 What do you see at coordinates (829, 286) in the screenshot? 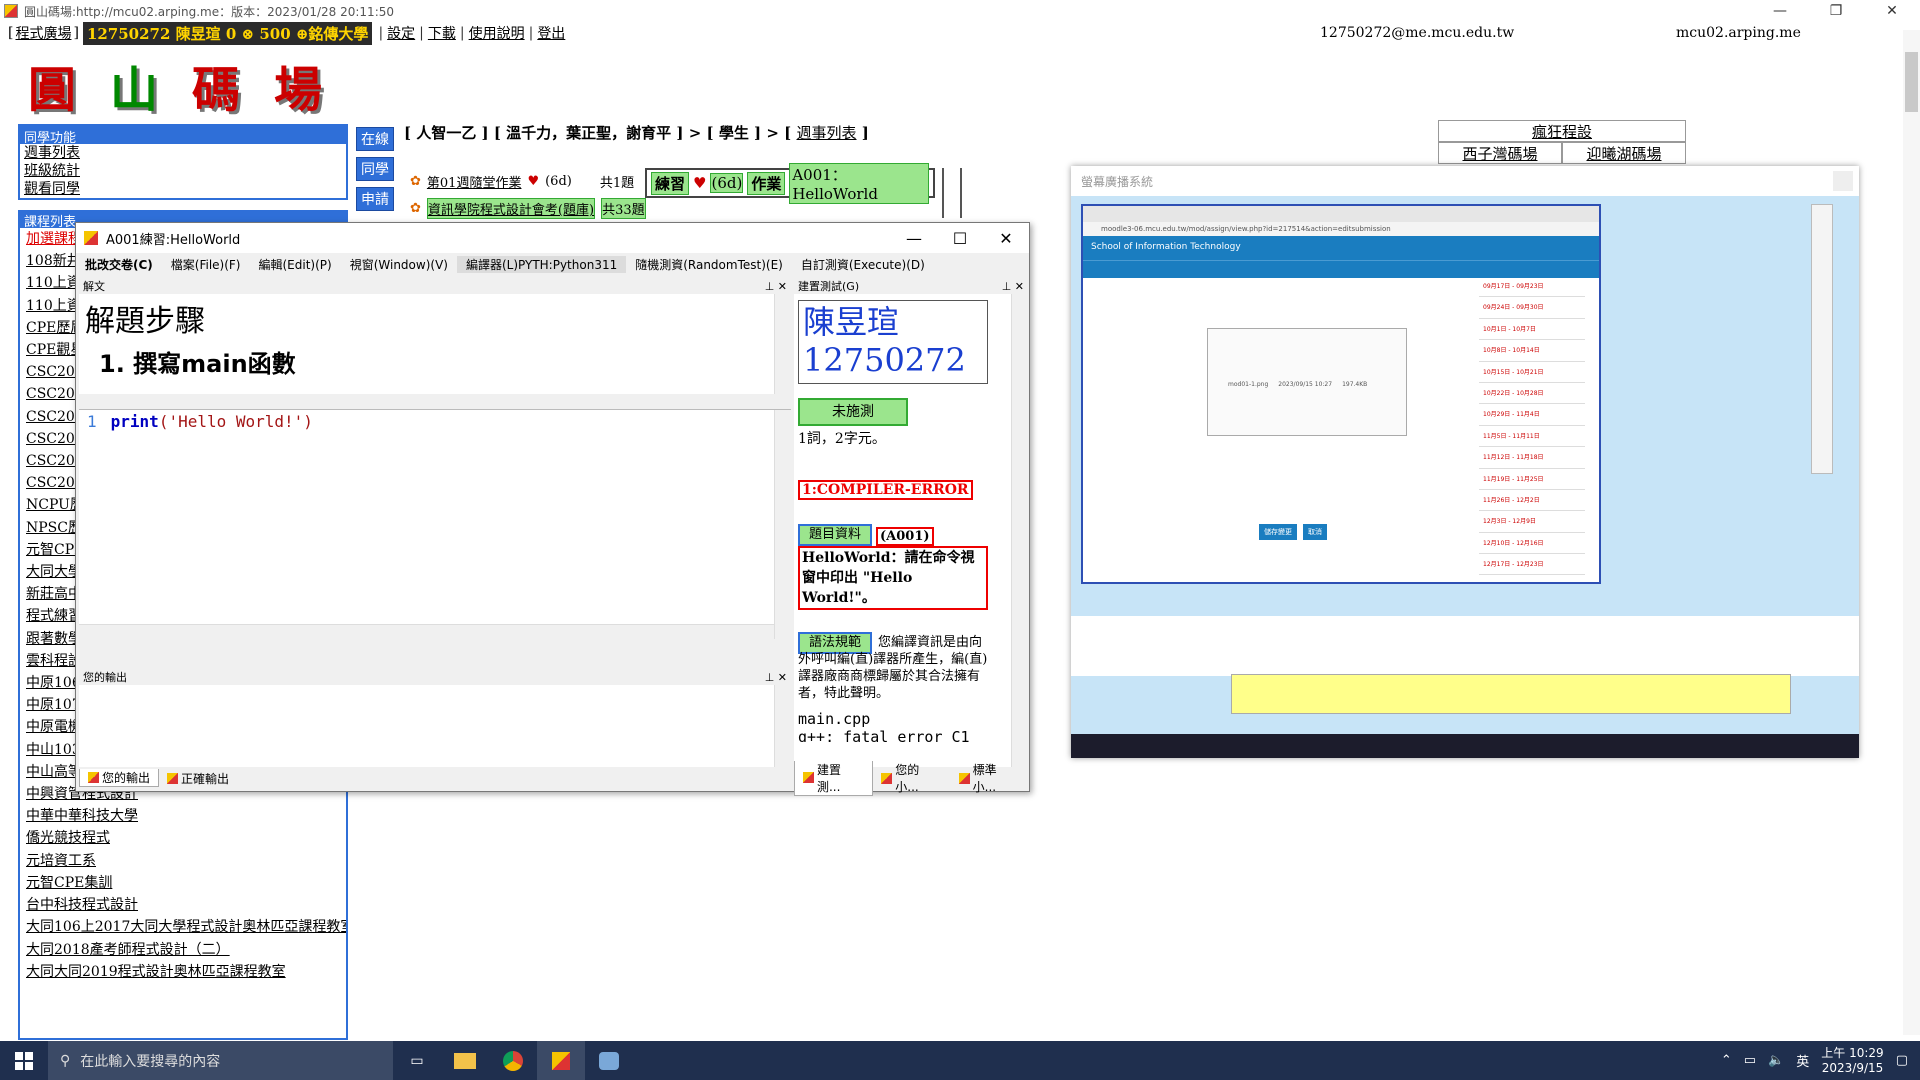
I see `build-pane-title: 建置測試(G)` at bounding box center [829, 286].